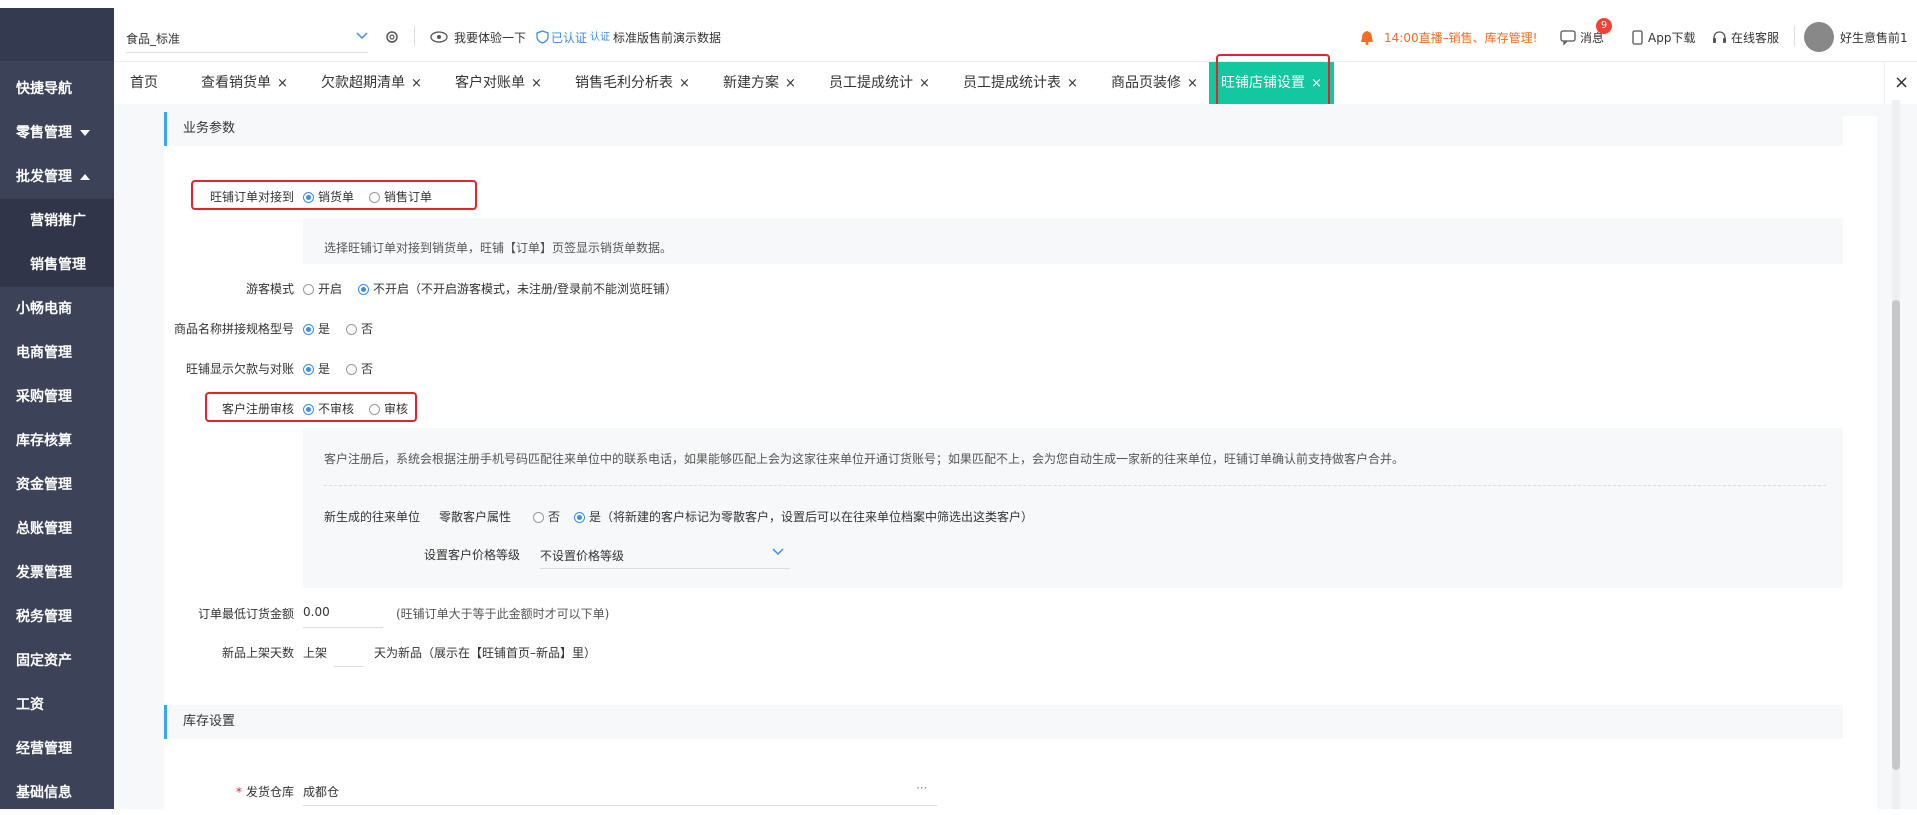 This screenshot has width=1917, height=815. I want to click on sidebar-item-ecommerce-xc: 小畅电商, so click(57, 309).